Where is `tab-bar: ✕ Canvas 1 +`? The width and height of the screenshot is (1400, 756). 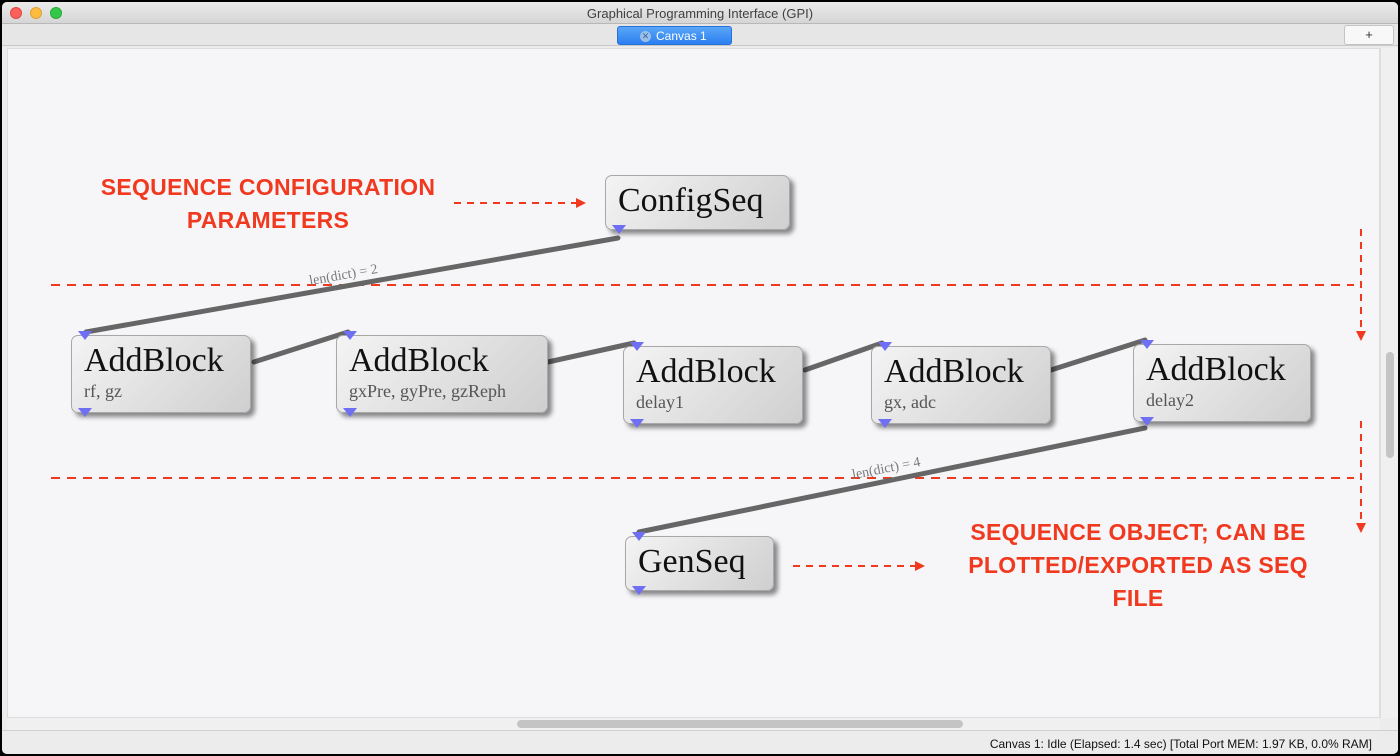
tab-bar: ✕ Canvas 1 + is located at coordinates (700, 35).